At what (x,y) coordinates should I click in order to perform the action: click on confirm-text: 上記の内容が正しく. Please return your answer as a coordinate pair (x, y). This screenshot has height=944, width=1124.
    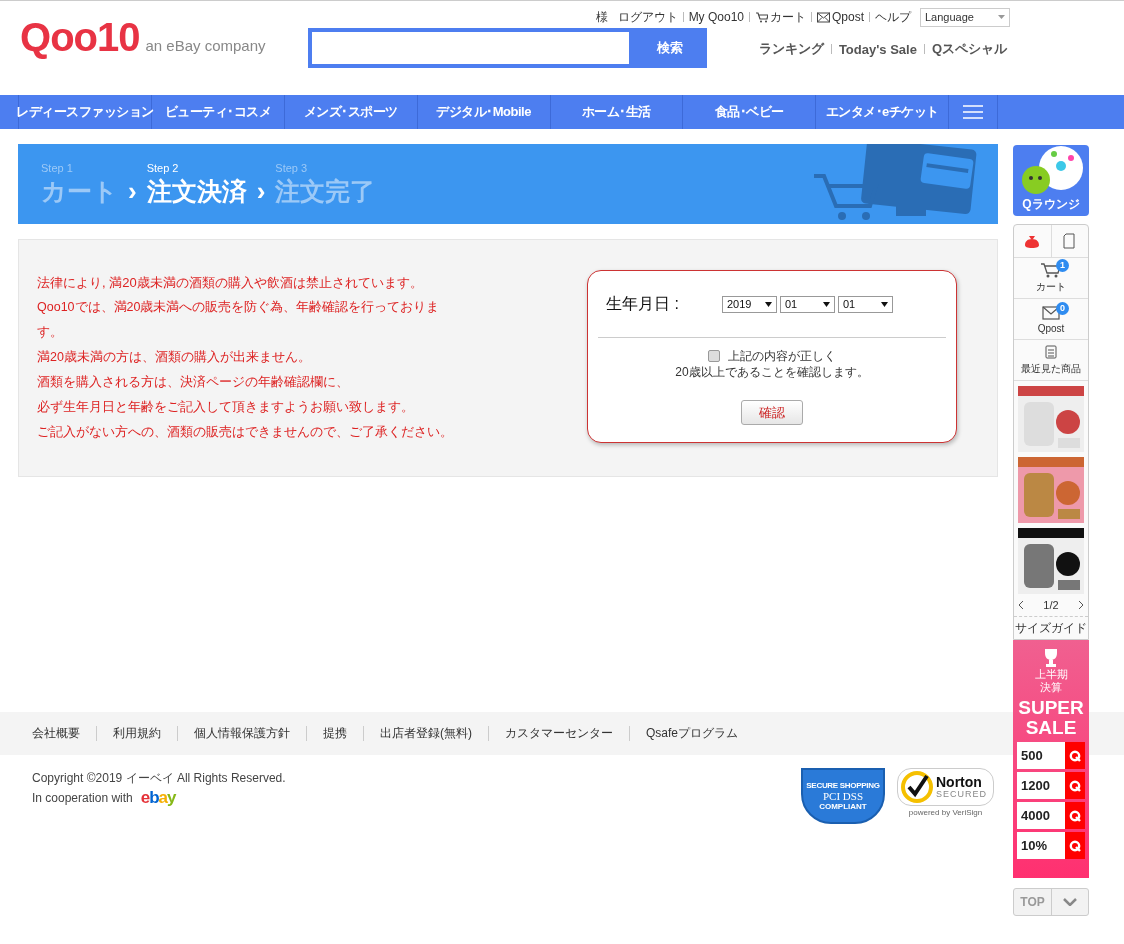
    Looking at the image, I should click on (782, 356).